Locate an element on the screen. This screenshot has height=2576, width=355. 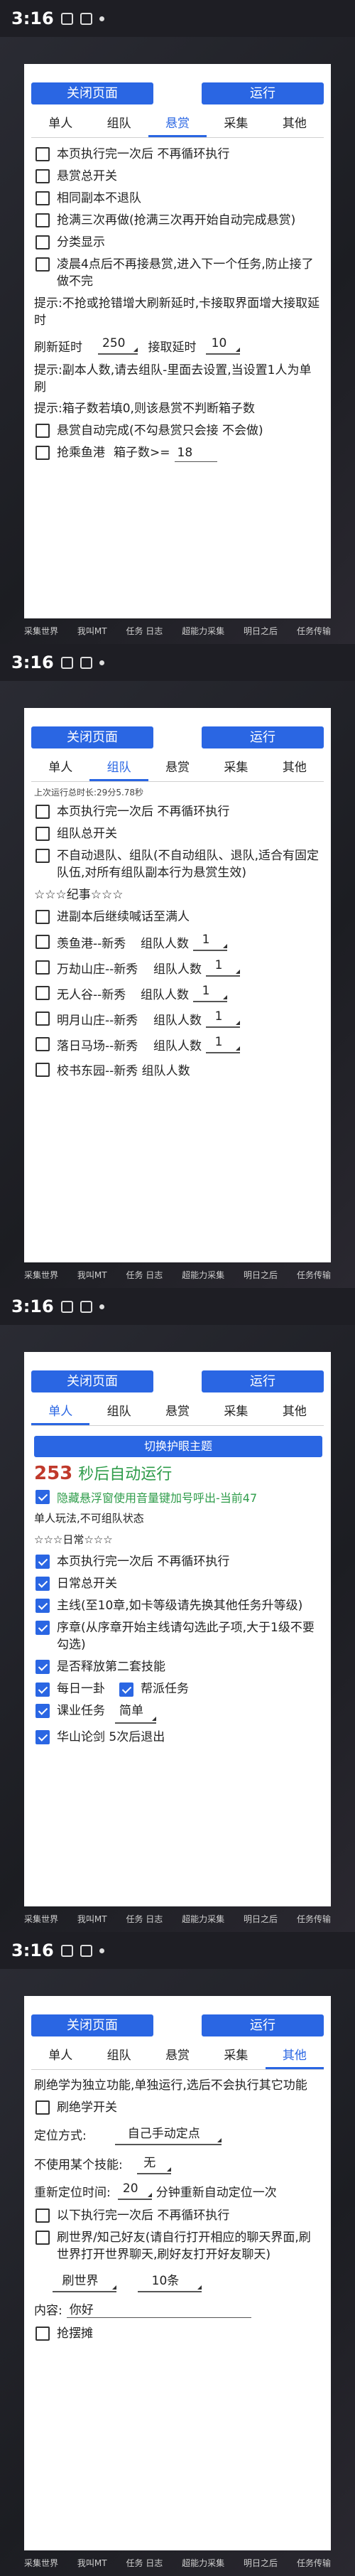
option-keep-shouting: 进副本后继续喊话至满人 is located at coordinates (178, 916).